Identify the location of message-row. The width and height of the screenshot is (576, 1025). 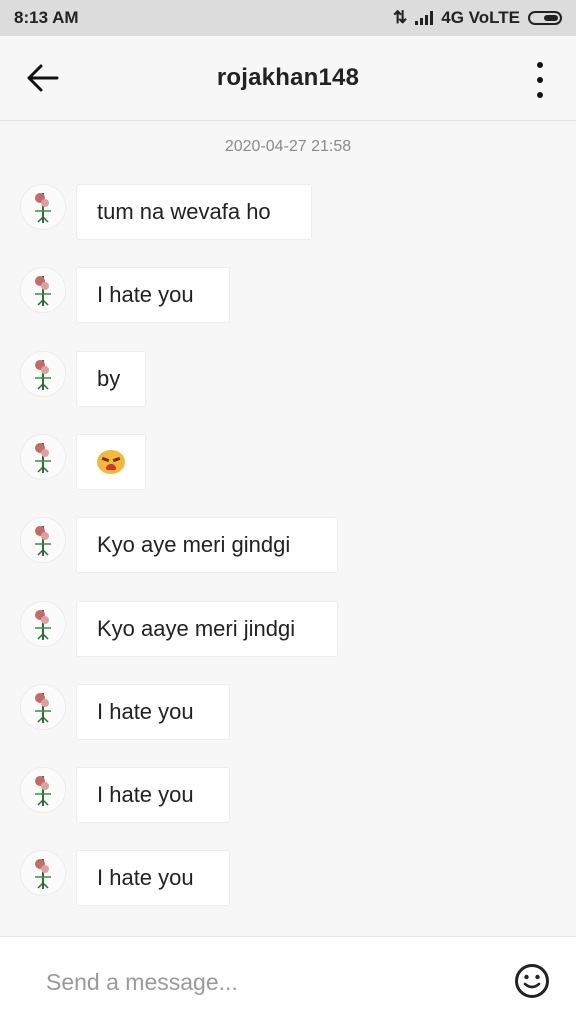
(280, 463).